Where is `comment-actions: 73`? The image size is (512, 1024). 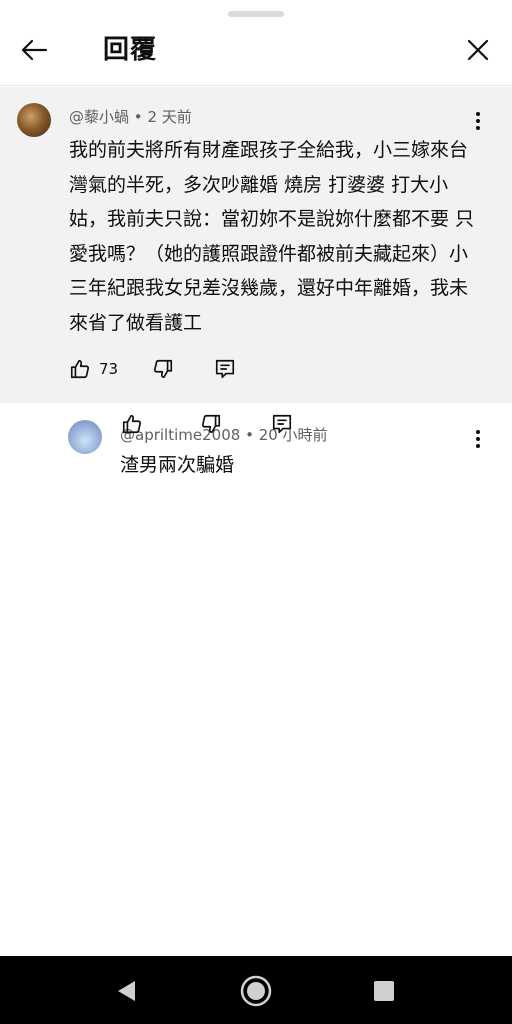
comment-actions: 73 is located at coordinates (152, 369).